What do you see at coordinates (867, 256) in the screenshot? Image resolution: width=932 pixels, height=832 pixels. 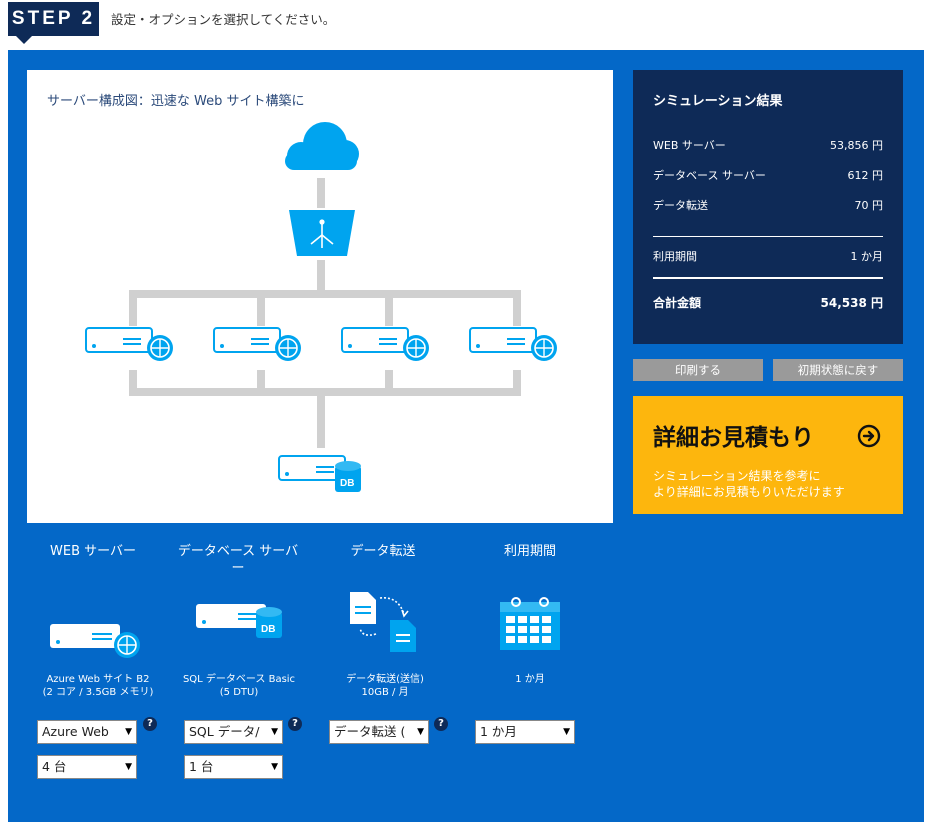 I see `period-value: 1 か月` at bounding box center [867, 256].